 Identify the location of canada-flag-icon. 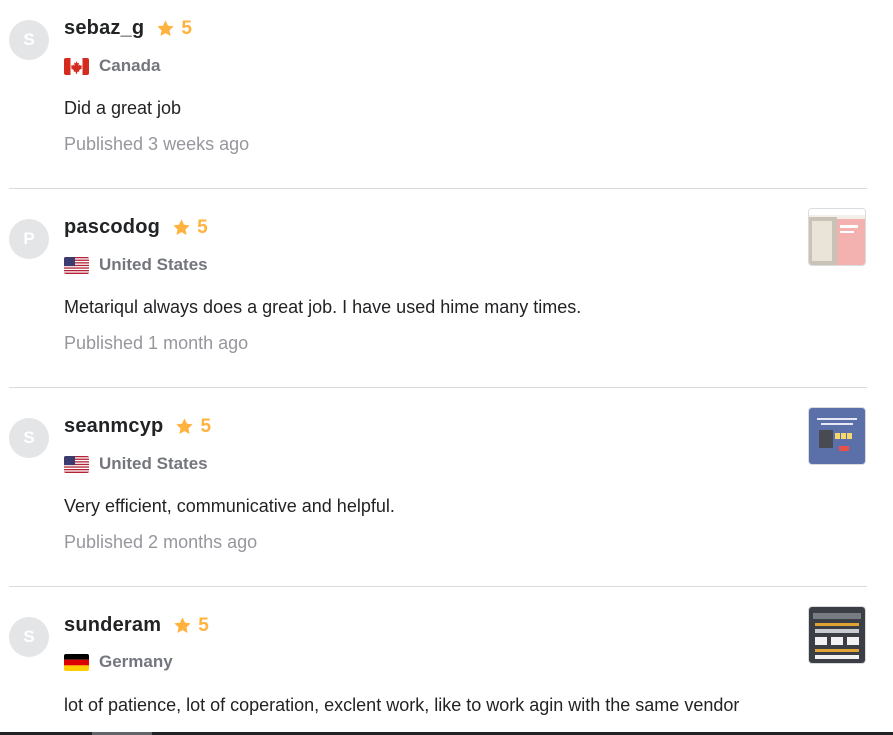
(76, 66).